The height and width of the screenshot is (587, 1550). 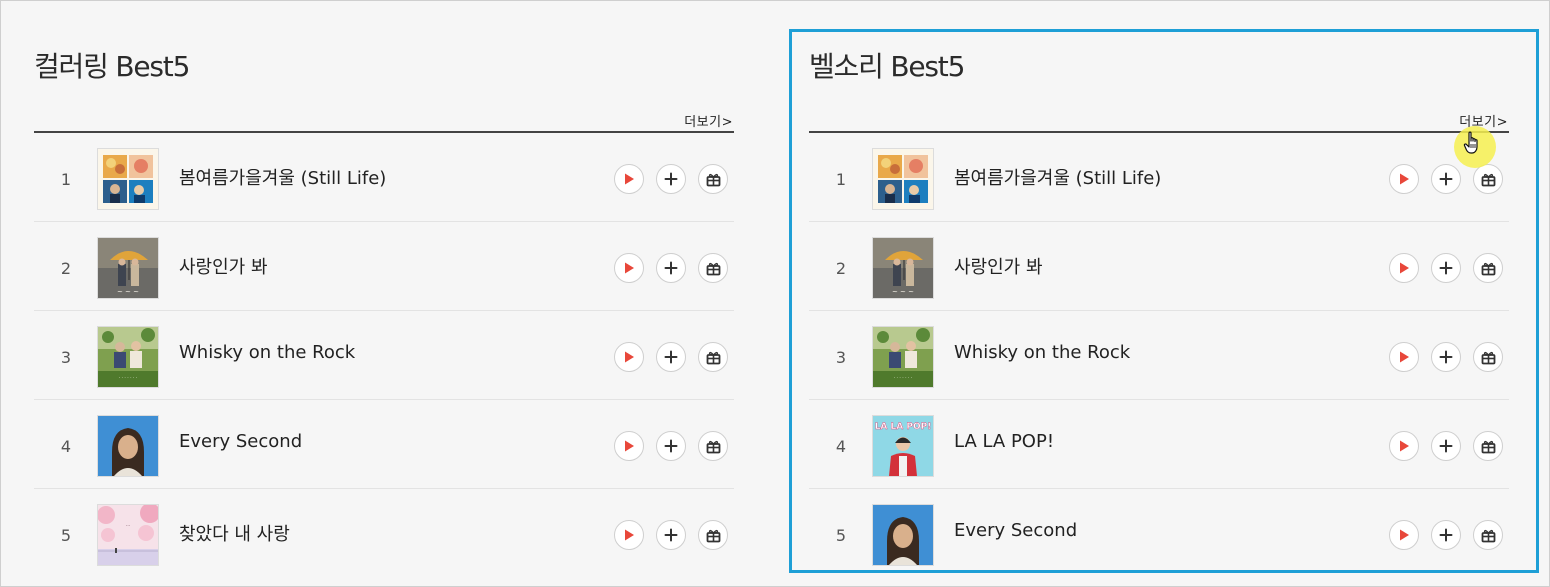 What do you see at coordinates (1473, 145) in the screenshot?
I see `hand-cursor-icon` at bounding box center [1473, 145].